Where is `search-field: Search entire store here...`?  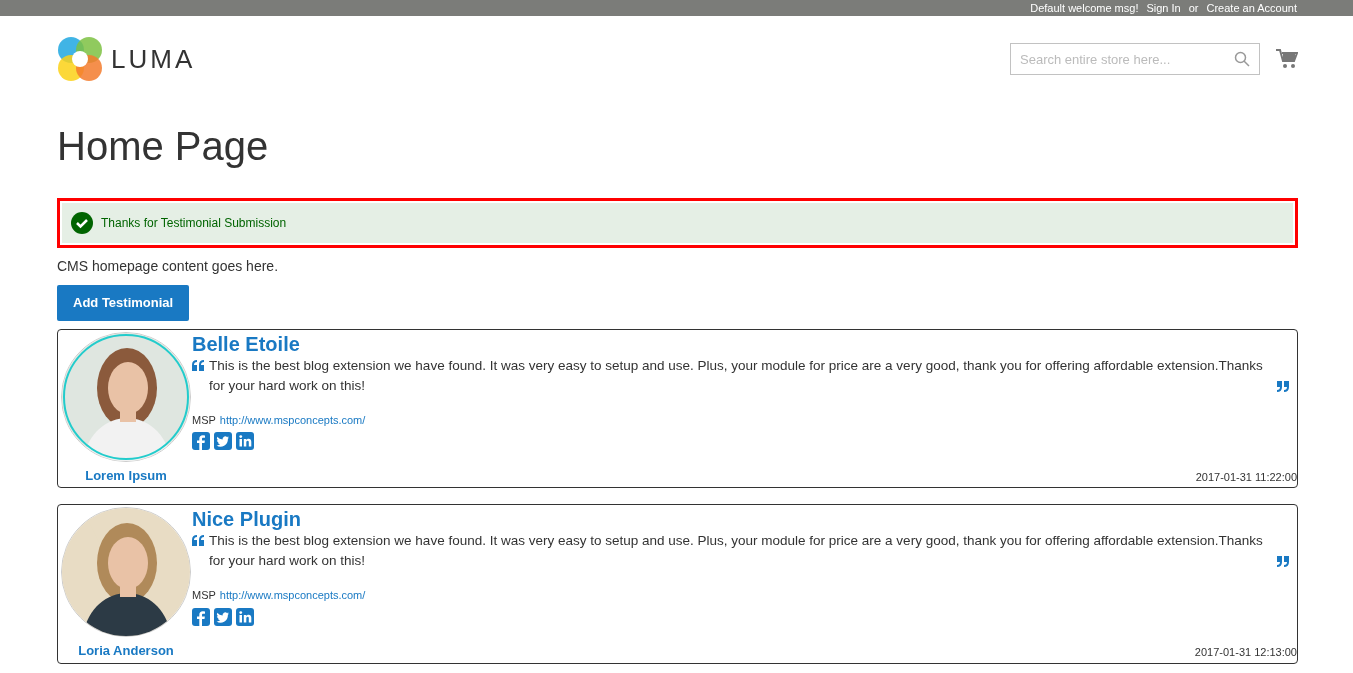
search-field: Search entire store here... is located at coordinates (1135, 59).